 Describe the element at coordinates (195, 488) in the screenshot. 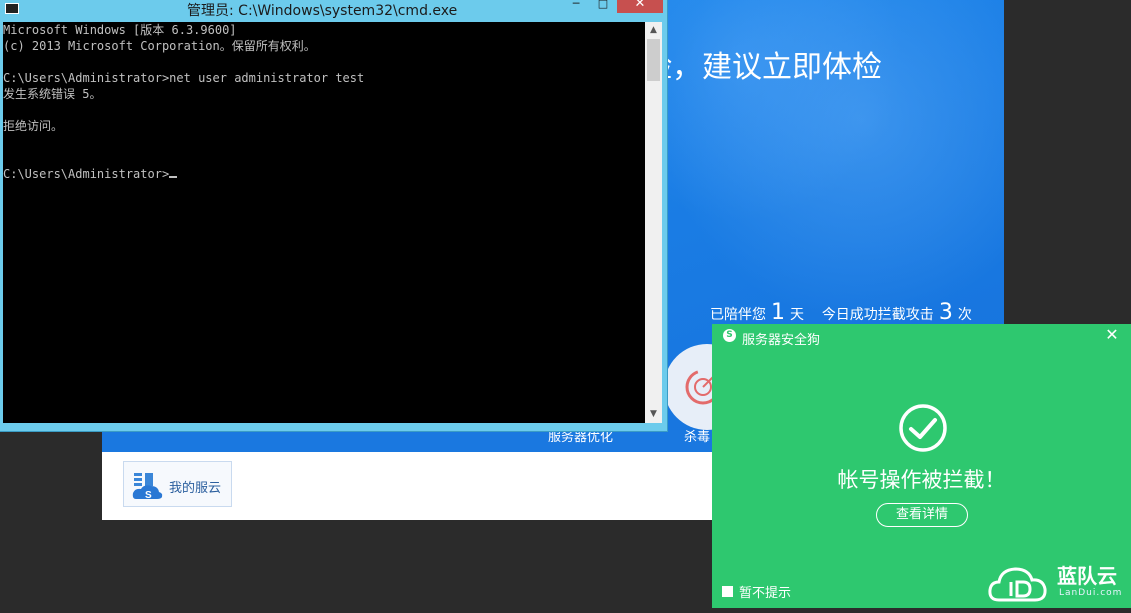

I see `my-cloud-label: 我的服云` at that location.